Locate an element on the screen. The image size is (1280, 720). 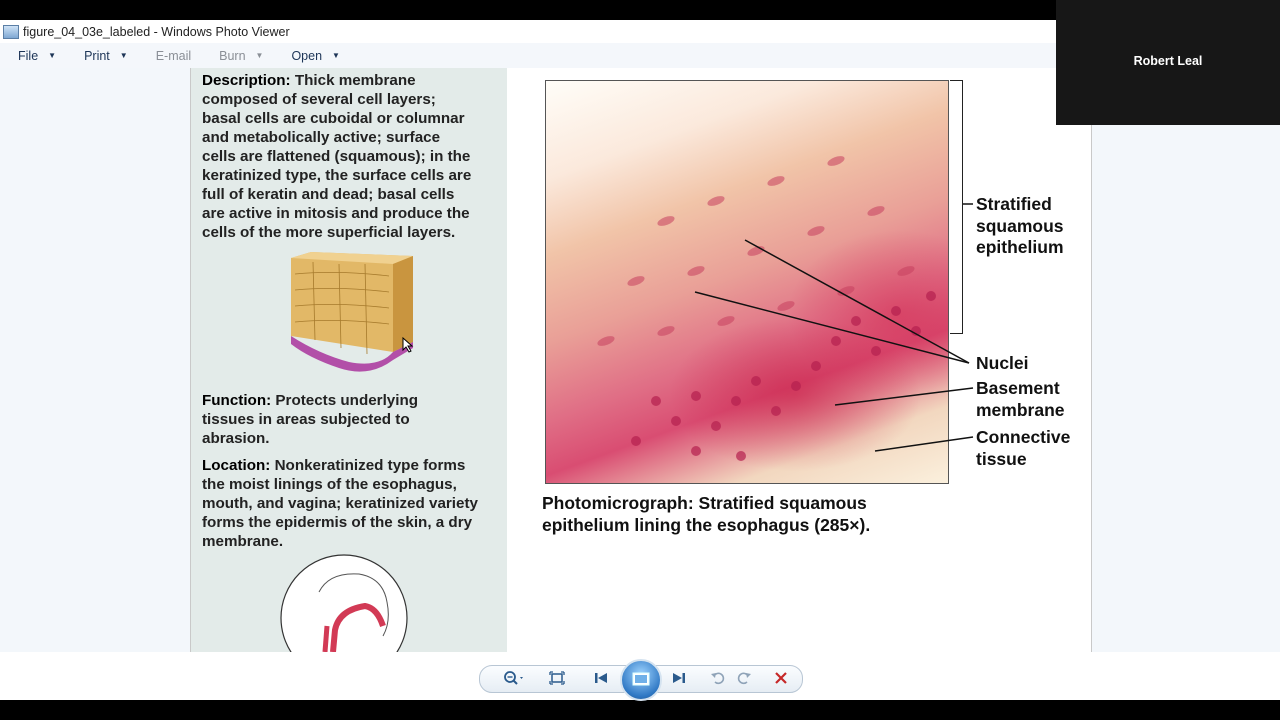
tissue-block-illustration is located at coordinates (352, 312).